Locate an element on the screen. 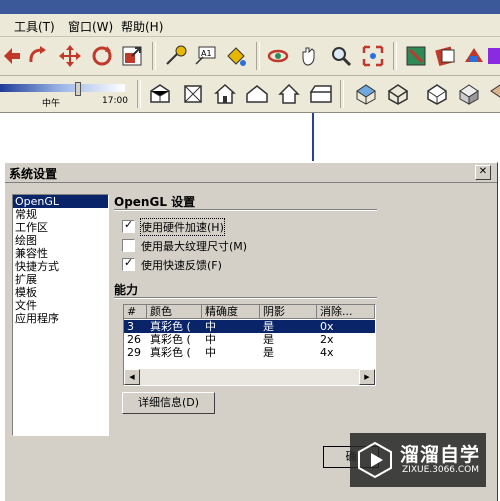 The height and width of the screenshot is (501, 500). table-cell: 3 is located at coordinates (130, 326).